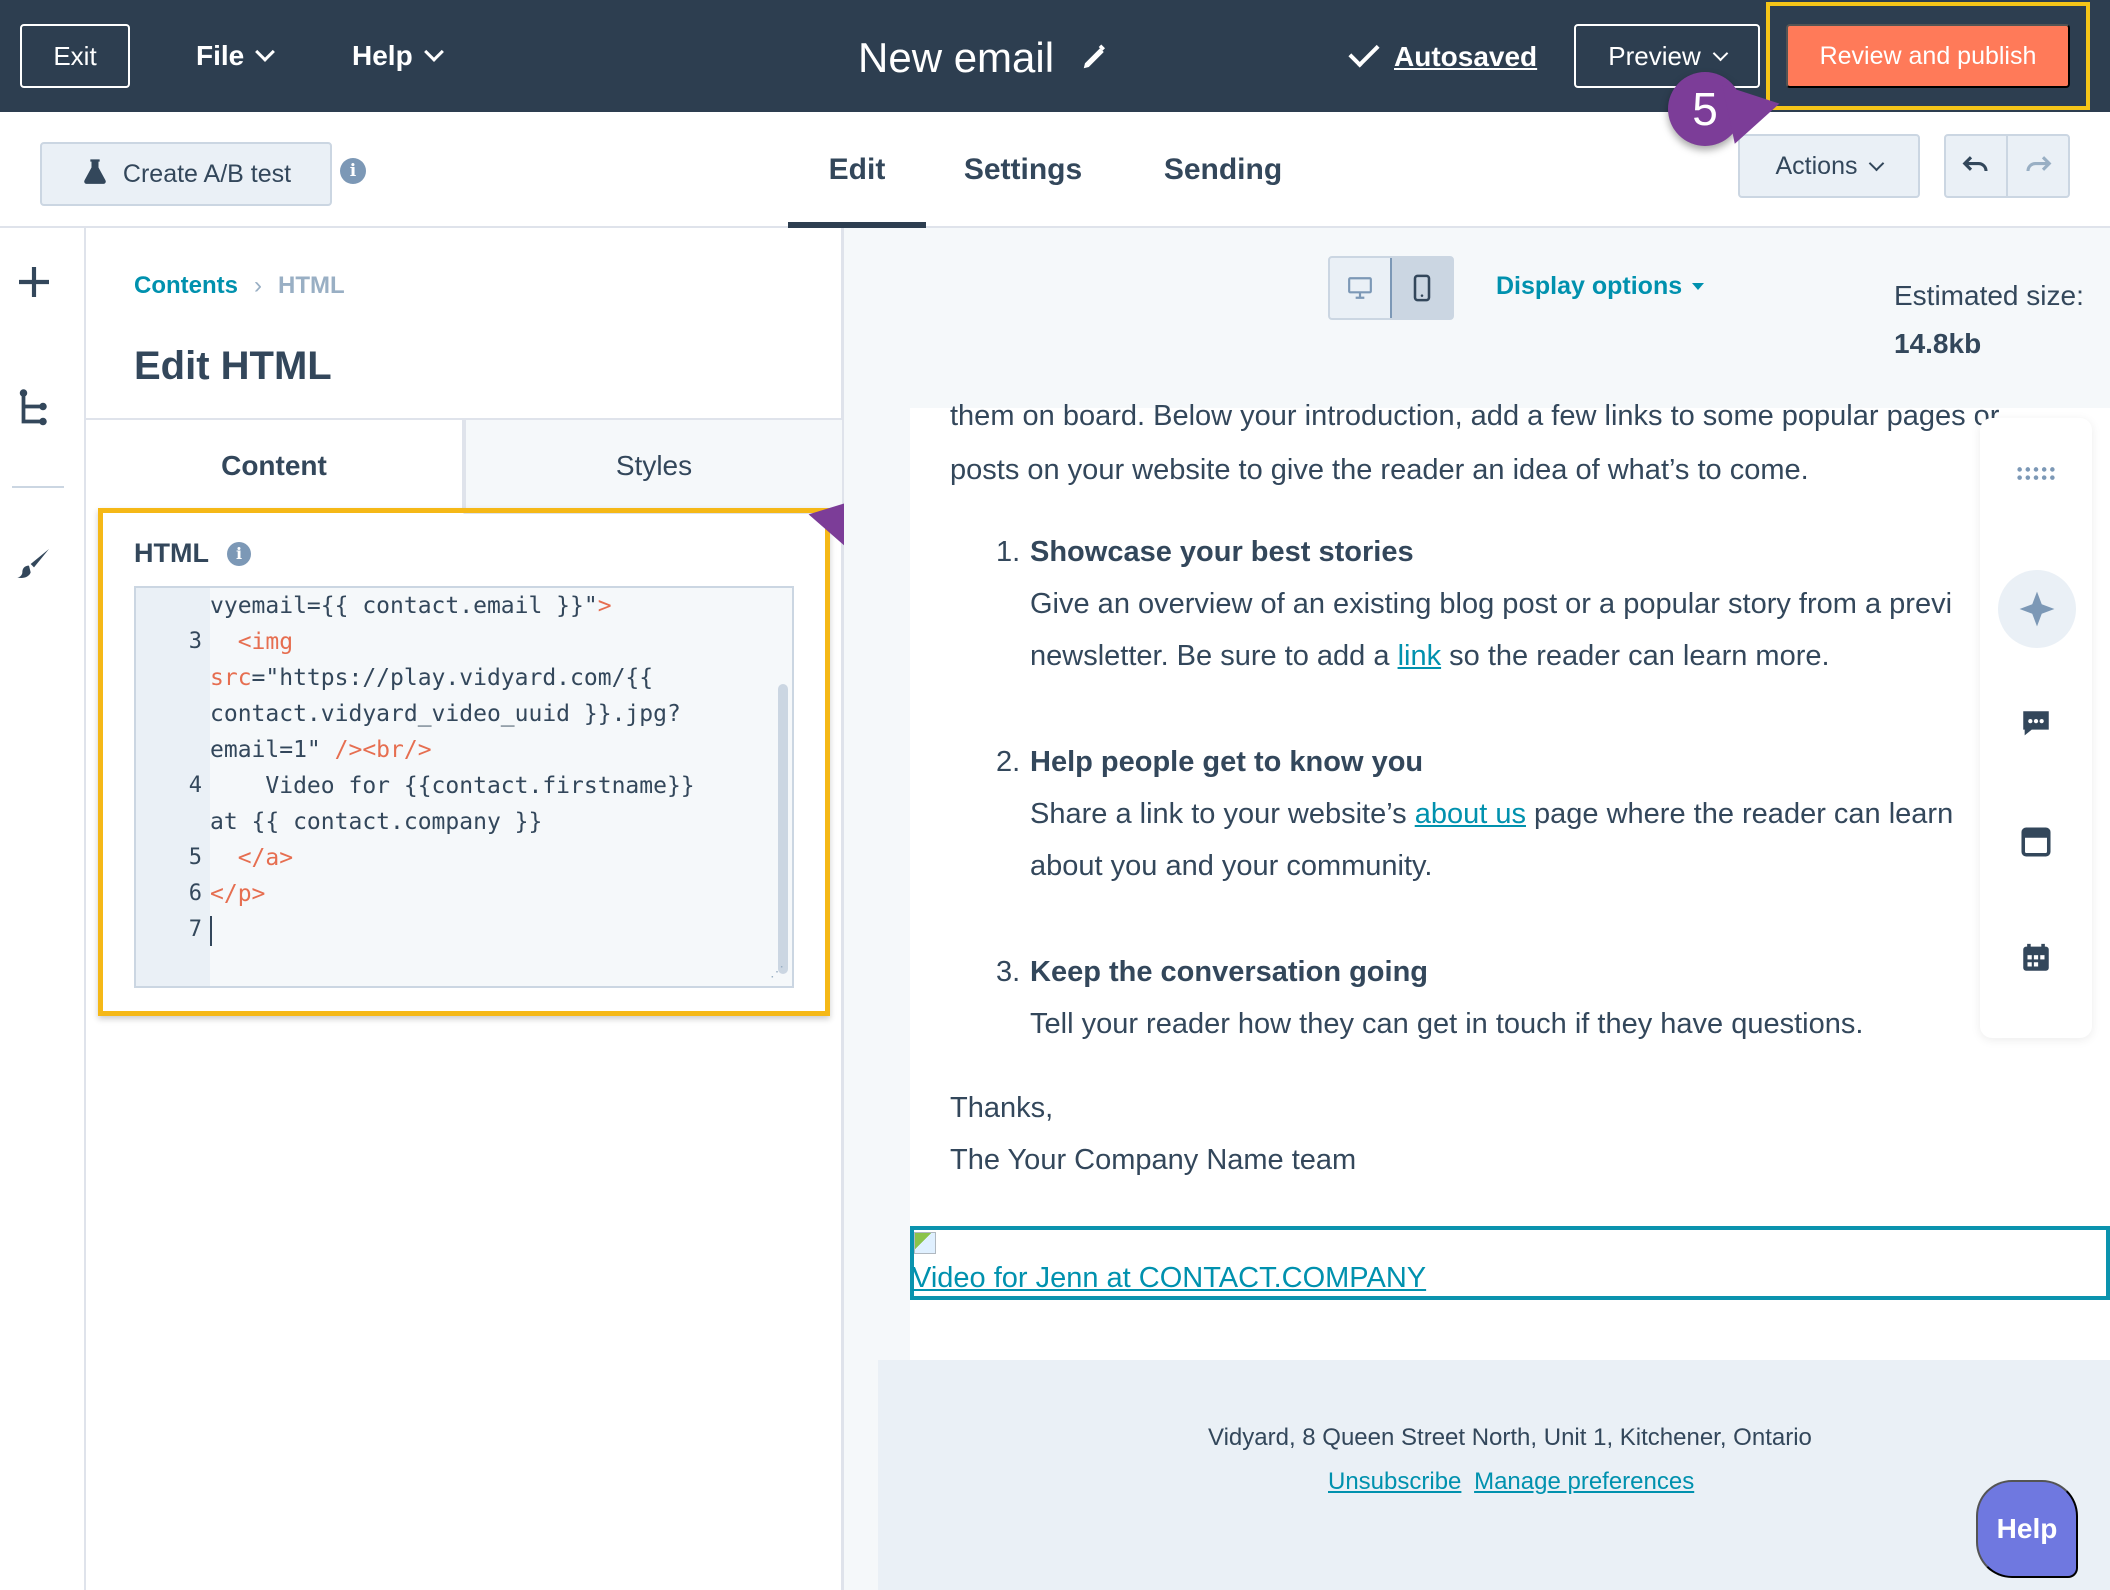 This screenshot has height=1590, width=2110. What do you see at coordinates (1977, 166) in the screenshot?
I see `undo-icon` at bounding box center [1977, 166].